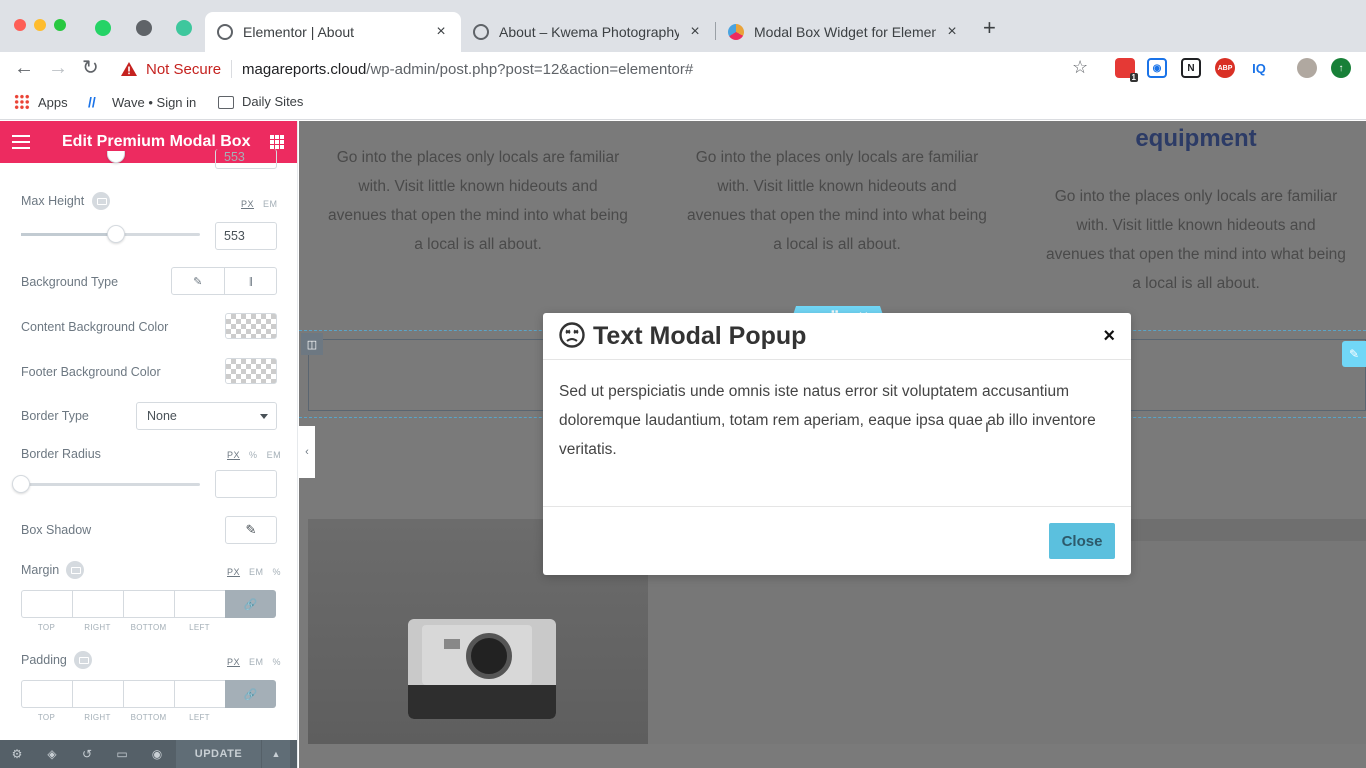 The width and height of the screenshot is (1366, 768). I want to click on pinned-tab-extension, so click(184, 28).